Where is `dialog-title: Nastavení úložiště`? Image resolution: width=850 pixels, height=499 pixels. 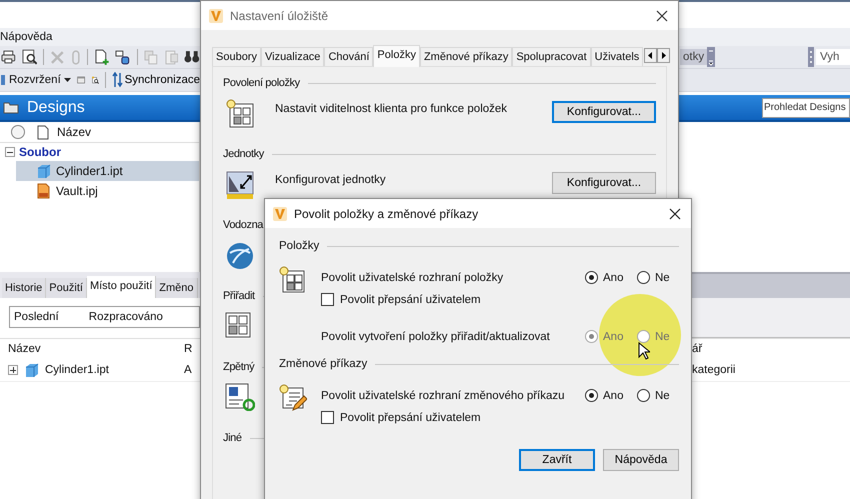
dialog-title: Nastavení úložiště is located at coordinates (280, 15).